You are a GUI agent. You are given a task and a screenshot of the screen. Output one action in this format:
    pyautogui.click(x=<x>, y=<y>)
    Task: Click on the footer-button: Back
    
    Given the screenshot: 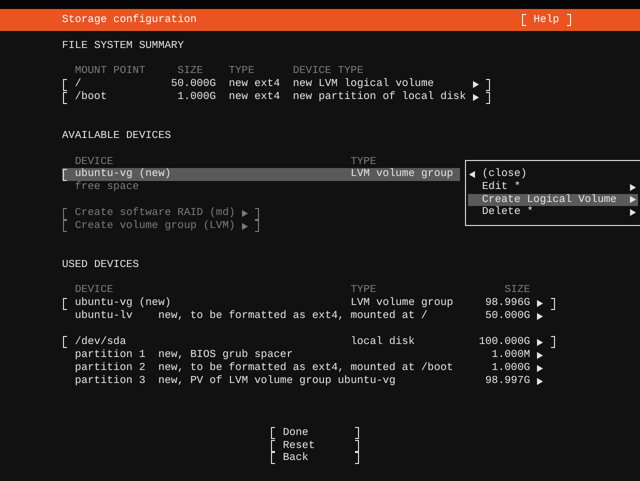 What is the action you would take?
    pyautogui.click(x=315, y=458)
    